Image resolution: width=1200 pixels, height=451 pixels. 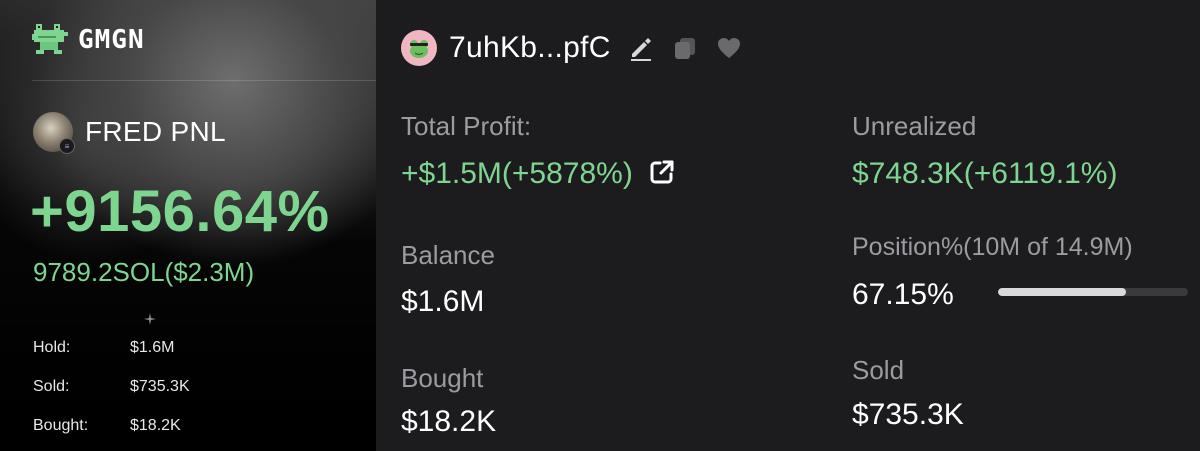 I want to click on pnl-sol-amount: 9789.2SOL($2.3M), so click(x=144, y=272).